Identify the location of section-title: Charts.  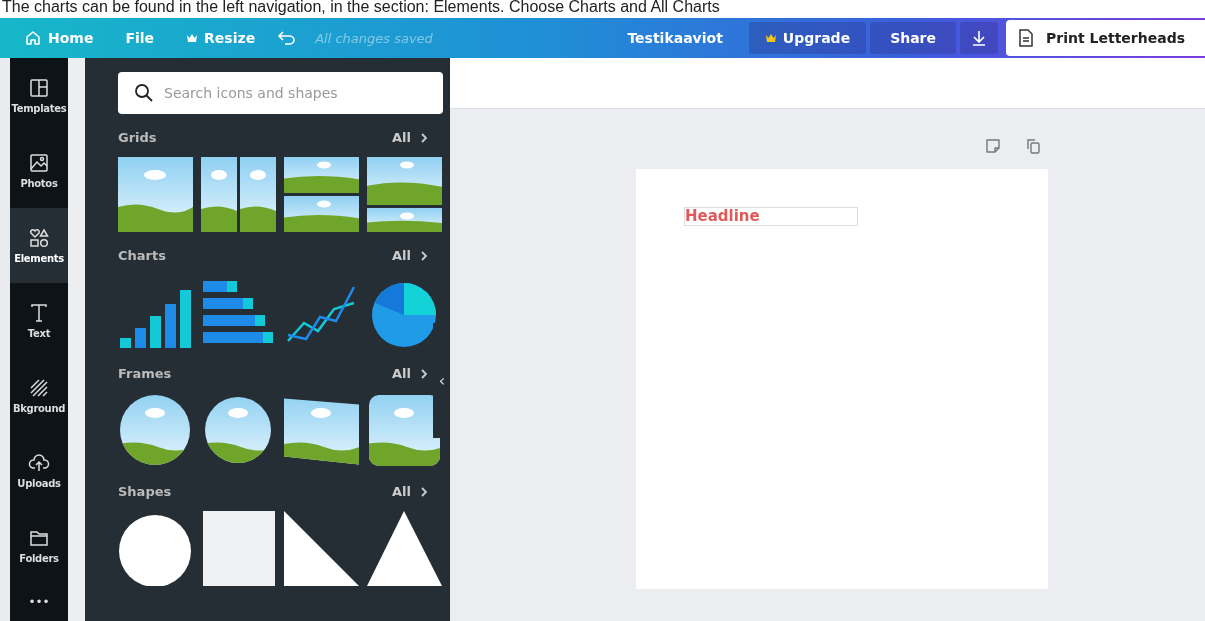
(142, 255).